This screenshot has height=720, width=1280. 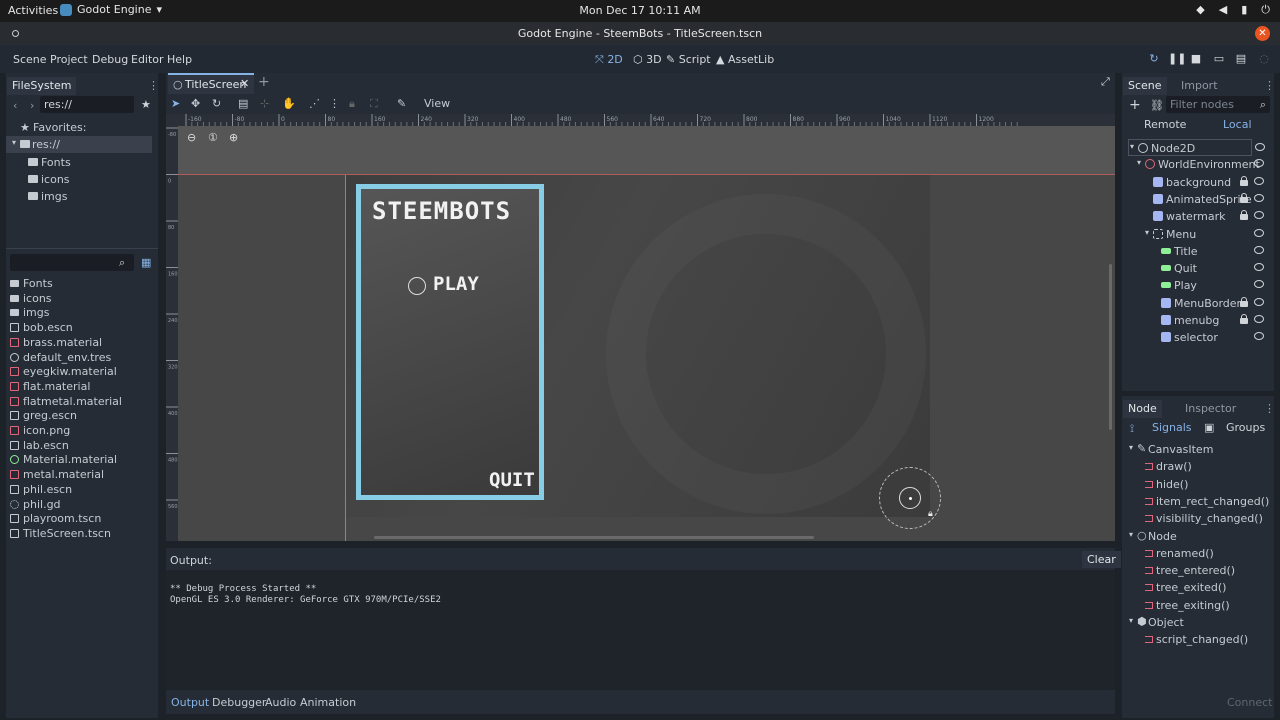 What do you see at coordinates (1198, 622) in the screenshot?
I see `signal-section-header: ▾ ⬢ Object` at bounding box center [1198, 622].